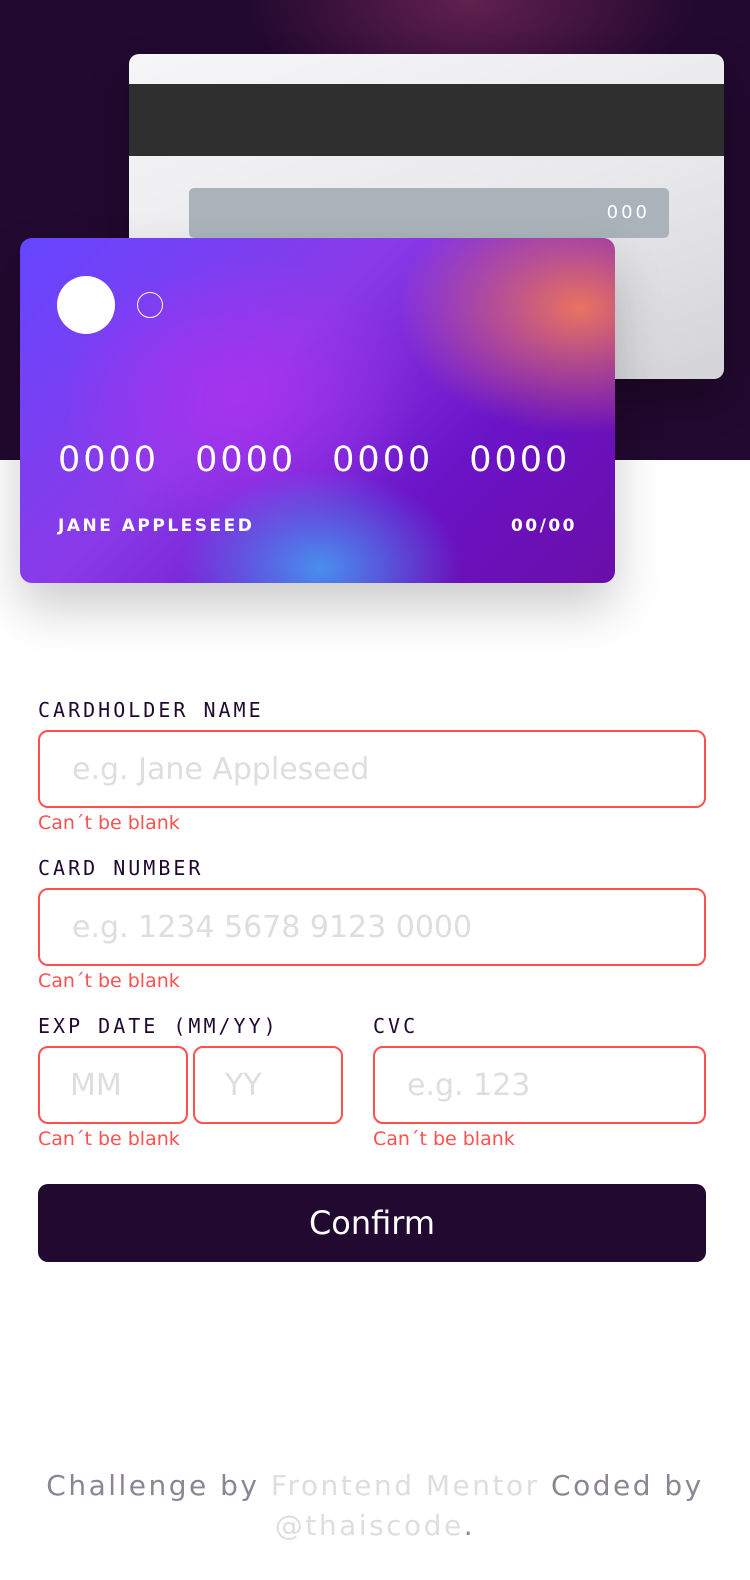  What do you see at coordinates (150, 305) in the screenshot?
I see `card-logo-ring-icon` at bounding box center [150, 305].